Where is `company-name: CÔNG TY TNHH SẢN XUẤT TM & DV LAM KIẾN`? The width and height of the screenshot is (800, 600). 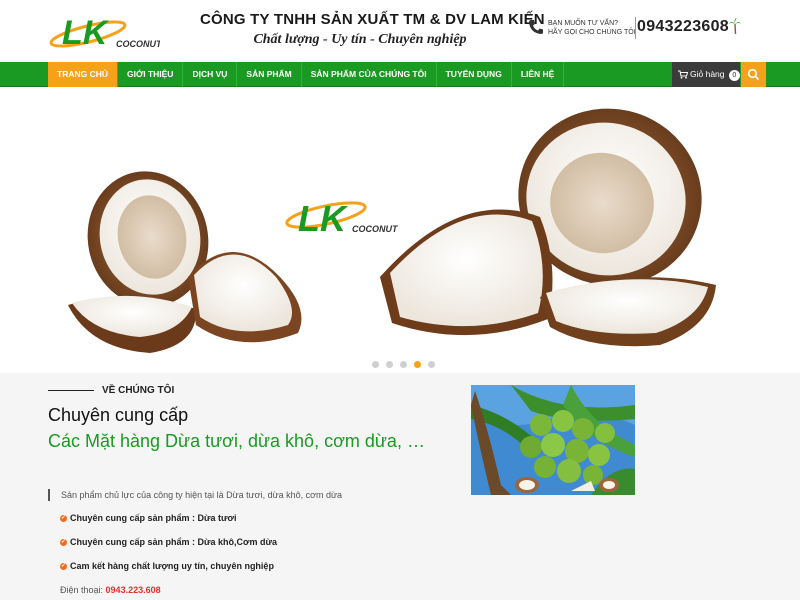 company-name: CÔNG TY TNHH SẢN XUẤT TM & DV LAM KIẾN is located at coordinates (372, 19).